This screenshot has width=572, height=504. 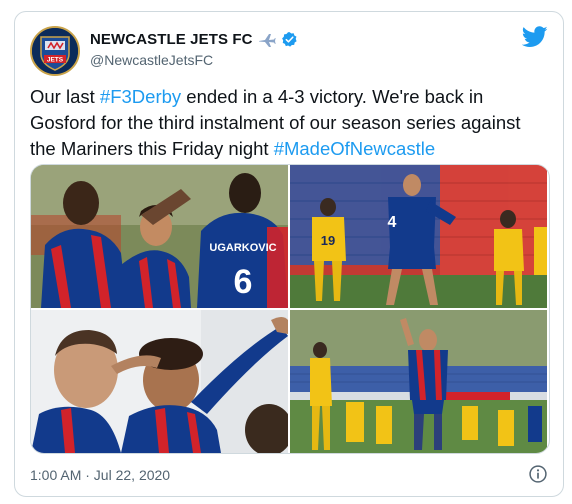 What do you see at coordinates (151, 60) in the screenshot?
I see `author-handle: @NewcastleJetsFC` at bounding box center [151, 60].